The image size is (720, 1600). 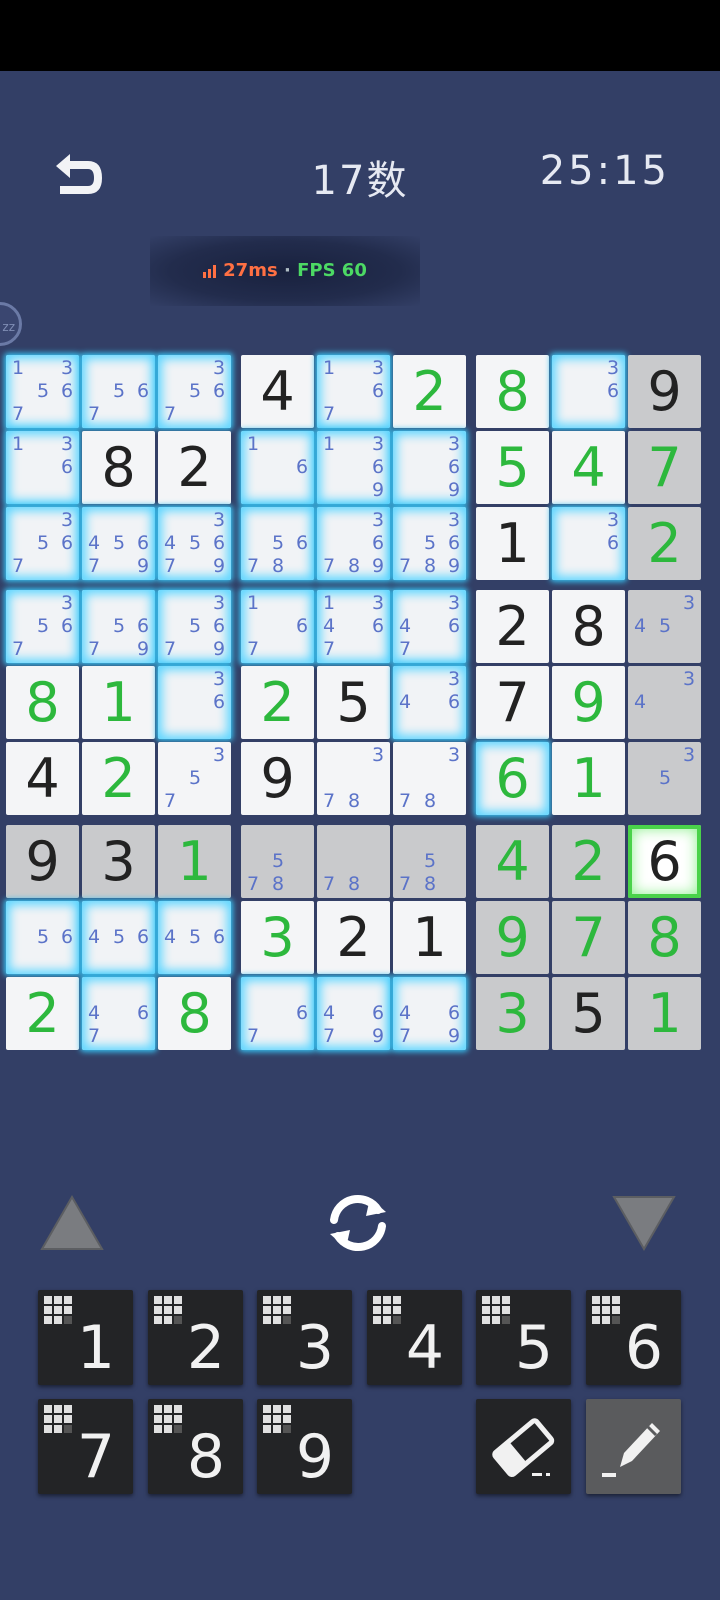 What do you see at coordinates (118, 391) in the screenshot?
I see `sudoku-cell: 56 7` at bounding box center [118, 391].